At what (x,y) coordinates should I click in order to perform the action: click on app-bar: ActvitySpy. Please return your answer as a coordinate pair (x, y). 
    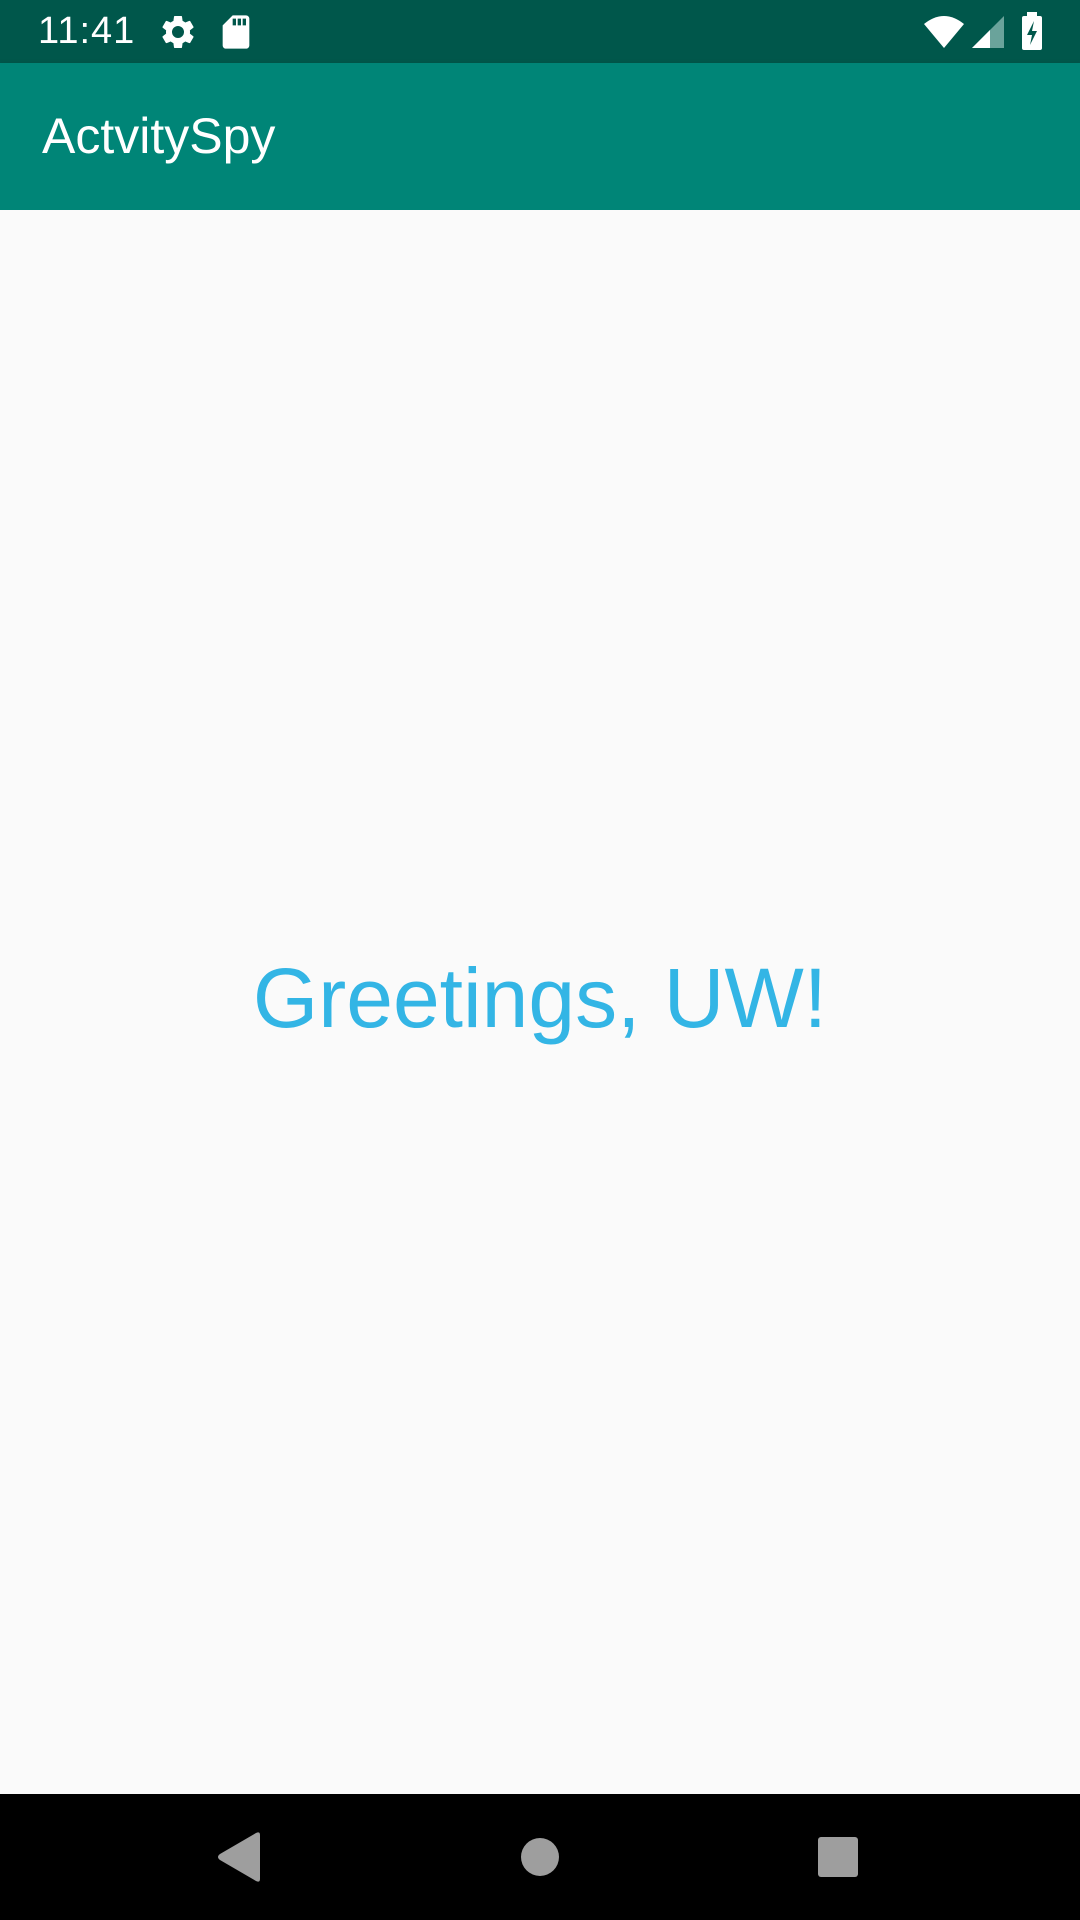
    Looking at the image, I should click on (540, 136).